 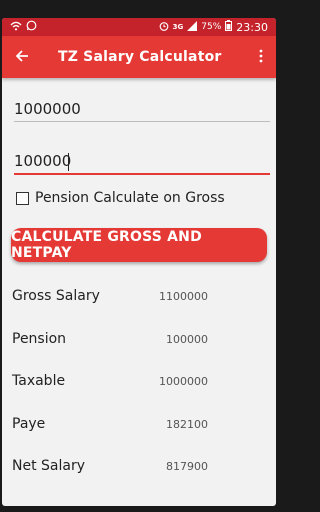 I want to click on app-bar: TZ Salary Calculator, so click(x=139, y=57).